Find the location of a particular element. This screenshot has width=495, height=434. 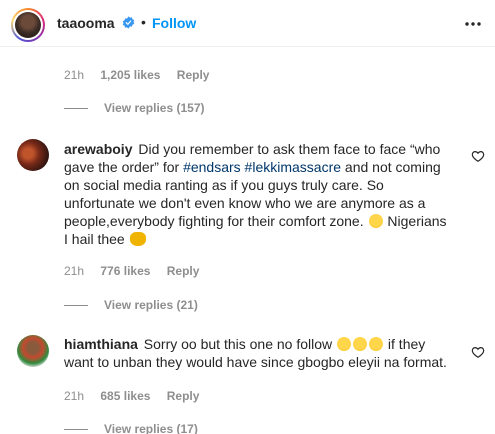

comment-text: Sorry oo but this one no follow is located at coordinates (240, 344).